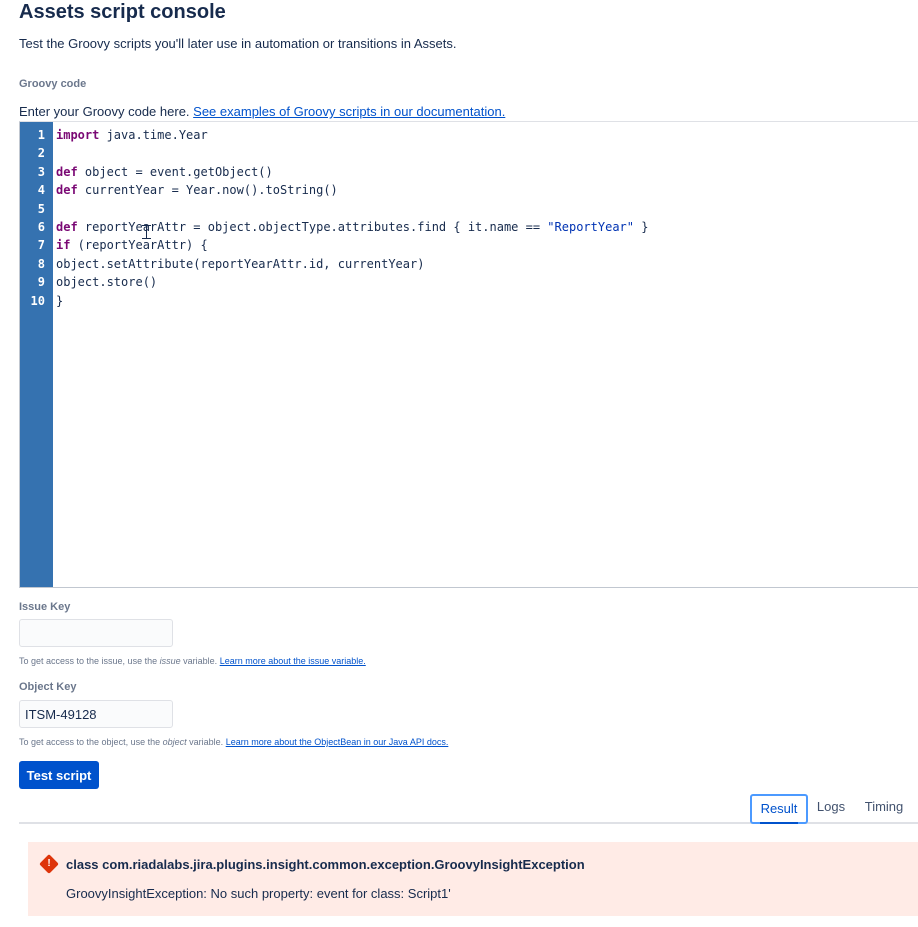 Image resolution: width=918 pixels, height=927 pixels. I want to click on object-hint-variable: object, so click(174, 742).